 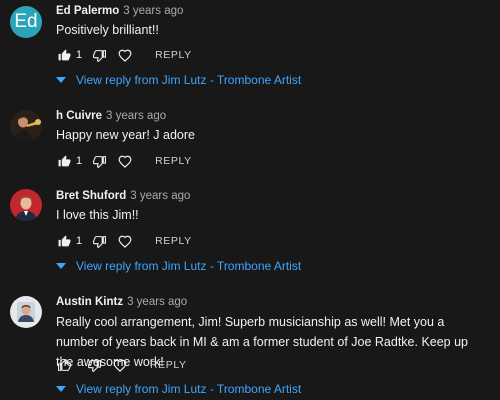 I want to click on author-name: Ed Palermo, so click(x=87, y=11).